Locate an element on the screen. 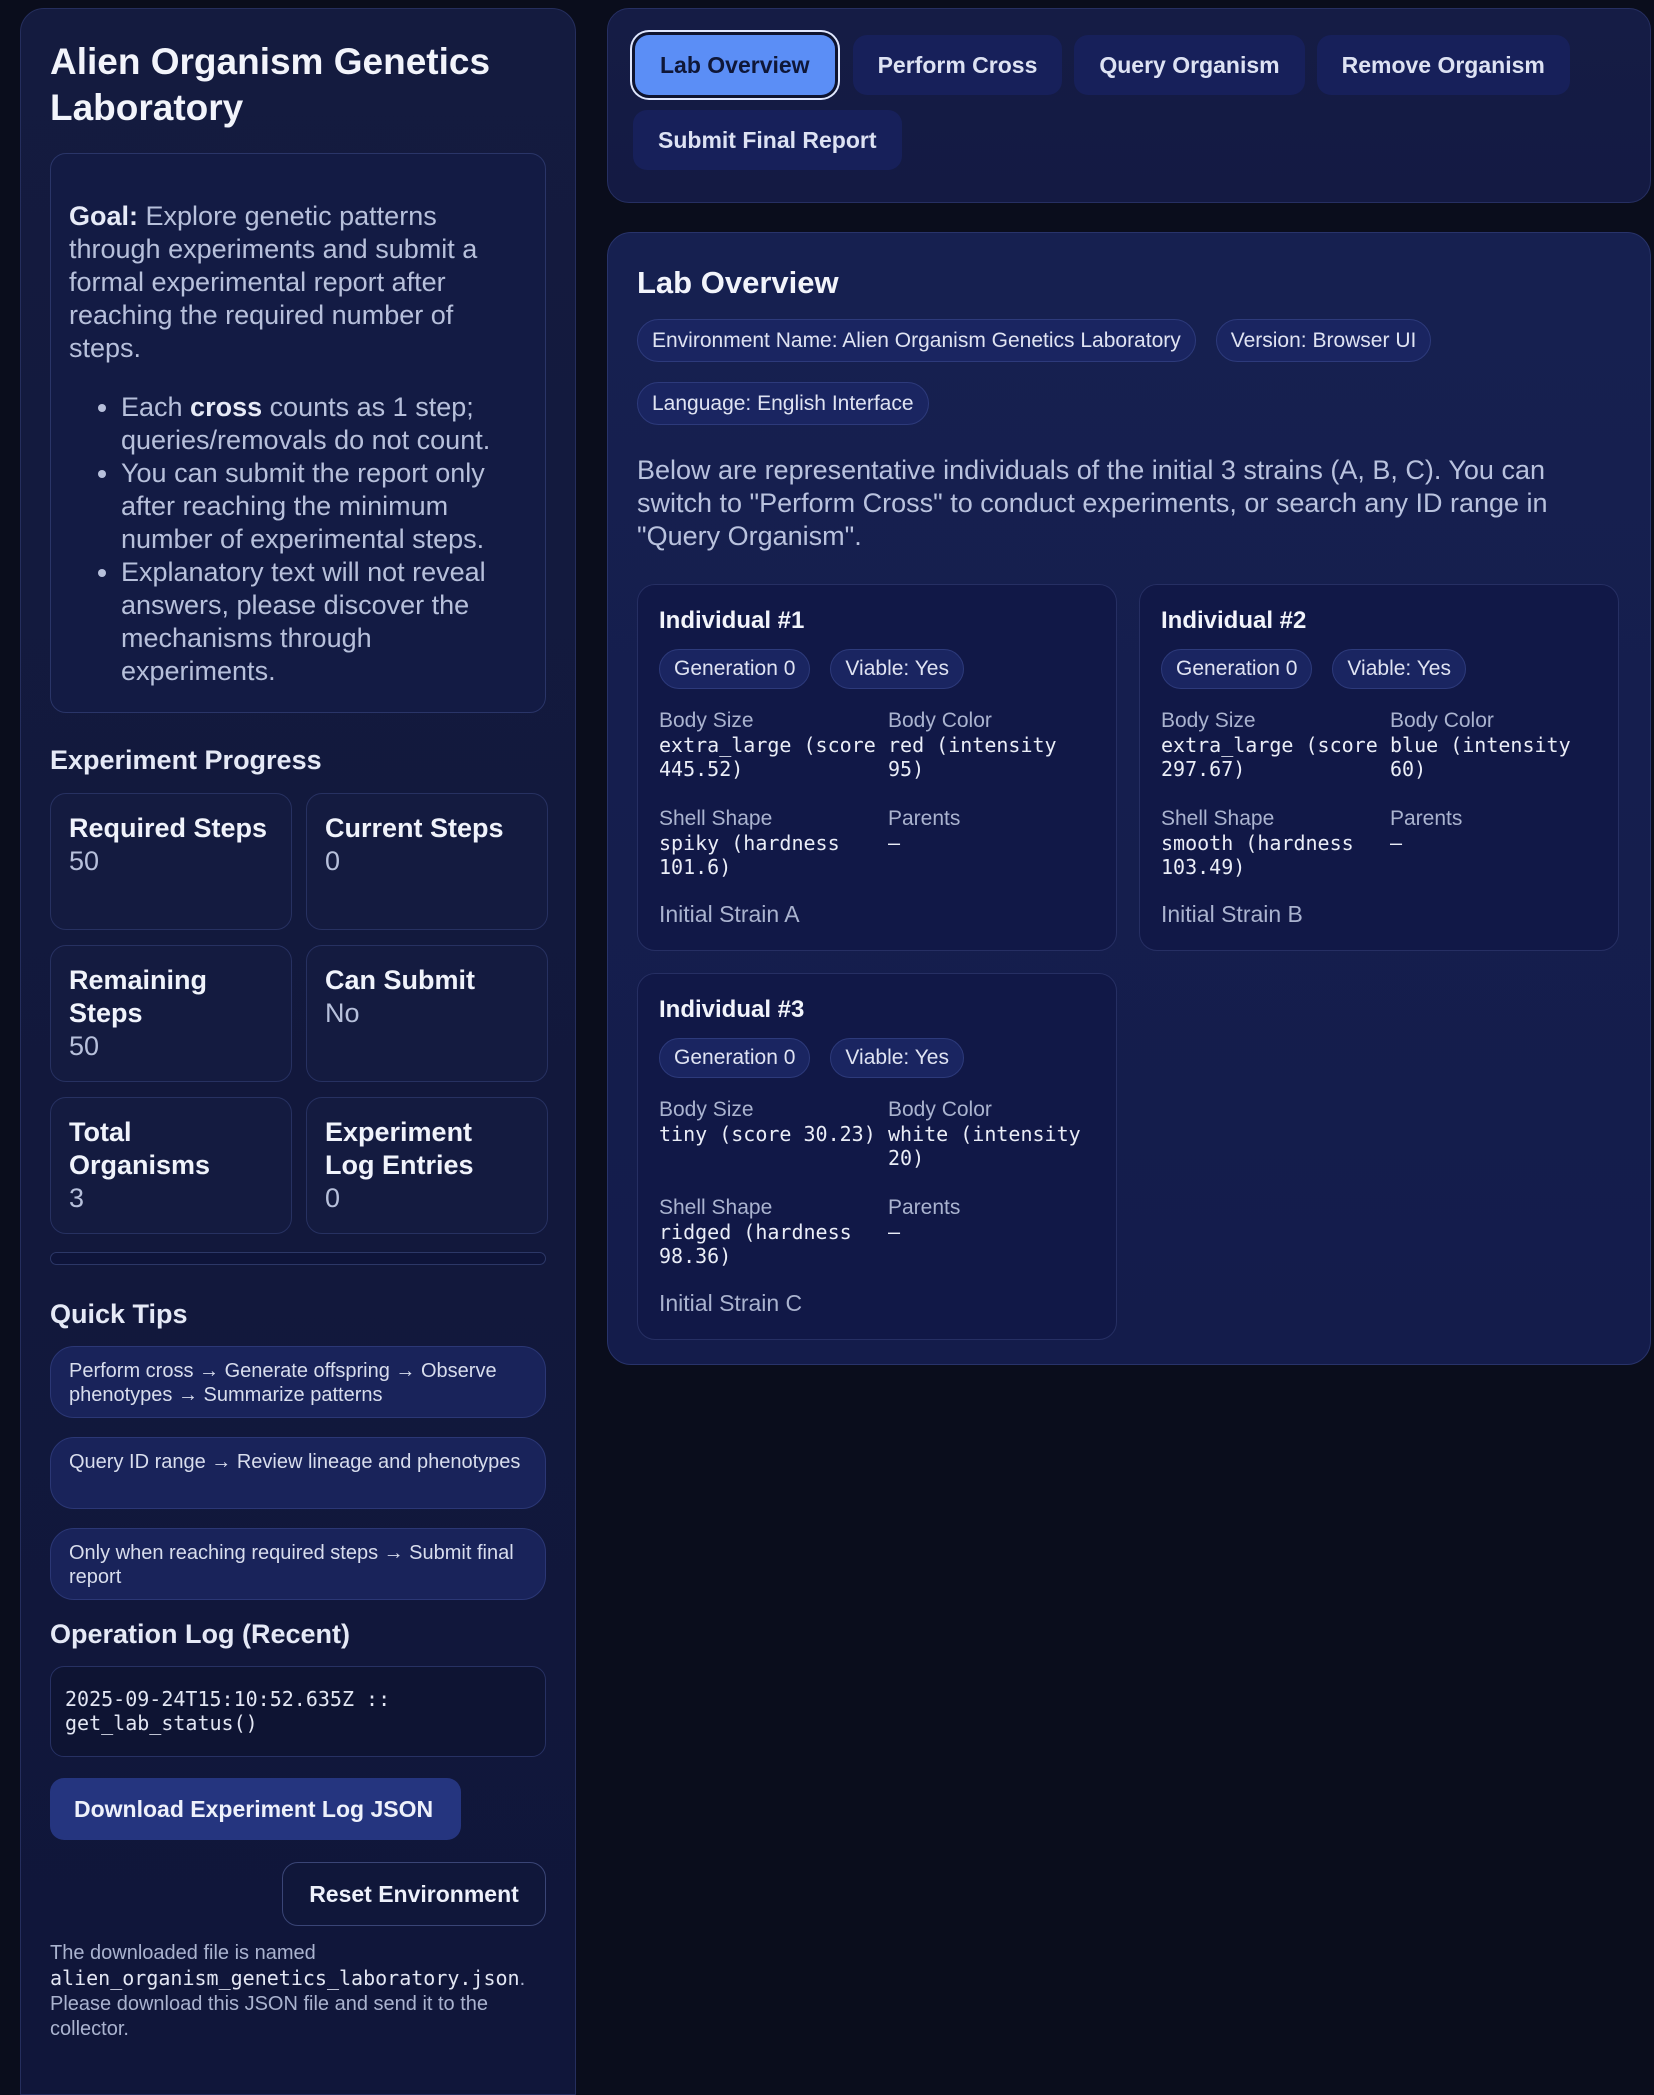 The width and height of the screenshot is (1654, 2095). individual-title: Individual #2 is located at coordinates (1234, 620).